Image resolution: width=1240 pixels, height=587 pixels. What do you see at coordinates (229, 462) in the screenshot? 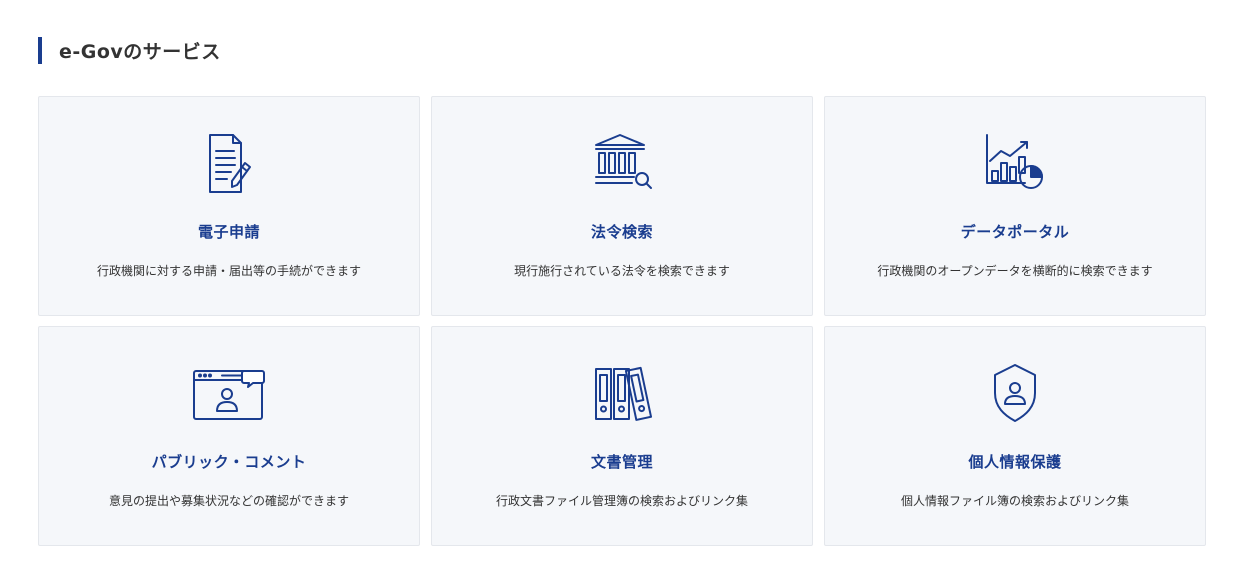
I see `card-title: パブリック・コメント` at bounding box center [229, 462].